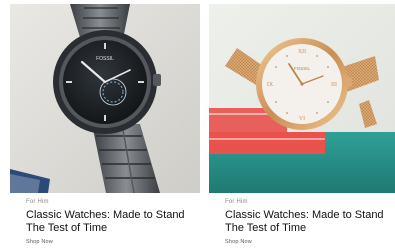 This screenshot has height=249, width=395. I want to click on svg-text: XII, so click(302, 52).